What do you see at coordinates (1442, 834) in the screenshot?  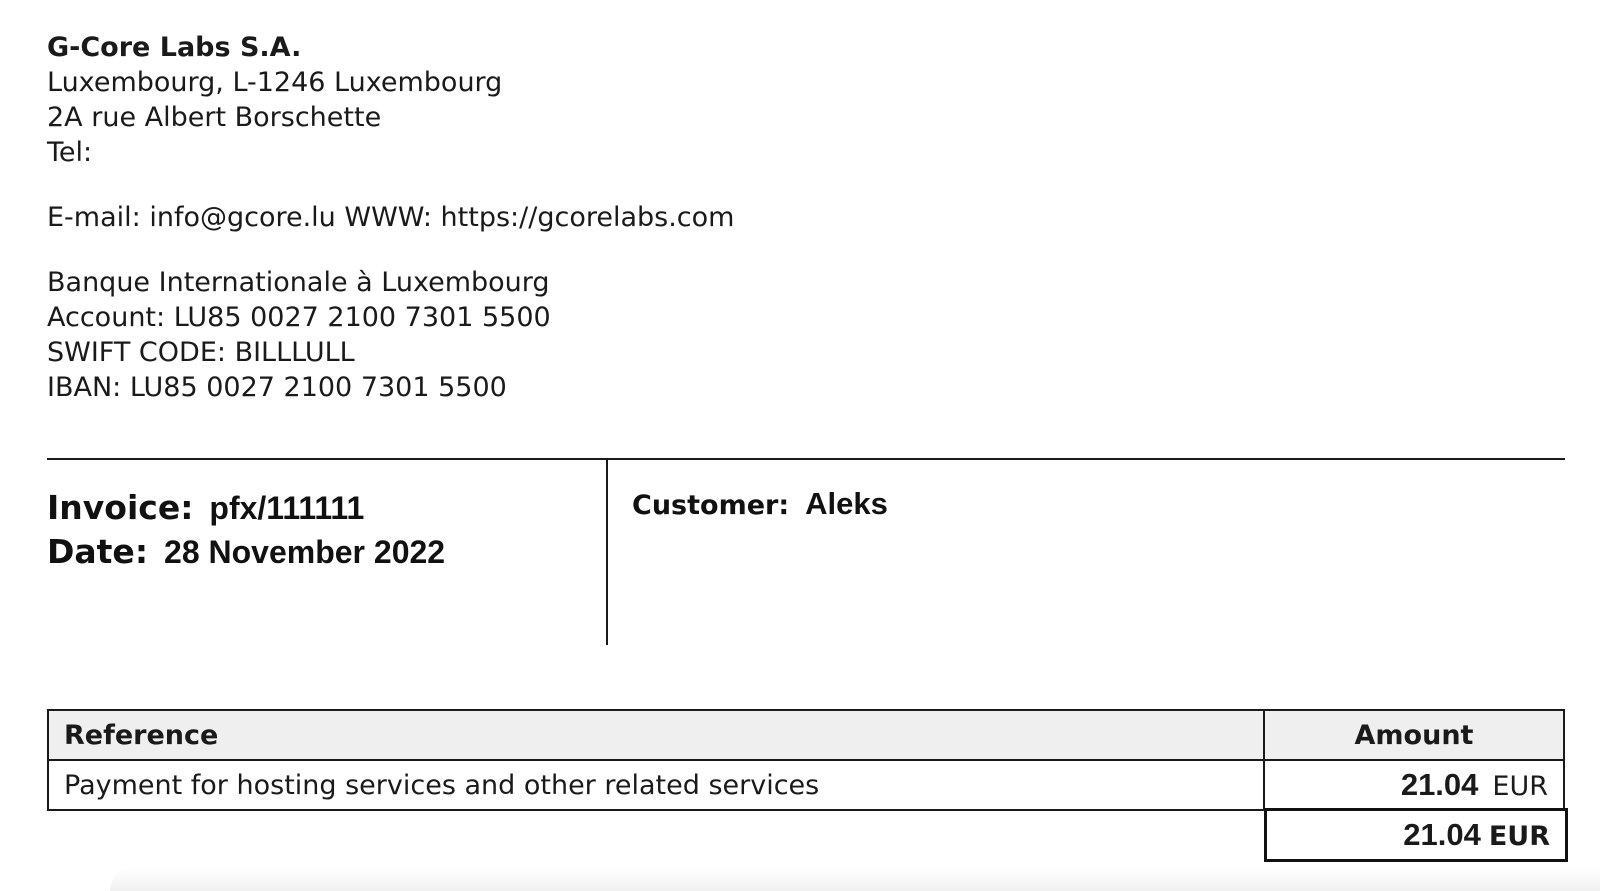 I see `total-amount: 21.04` at bounding box center [1442, 834].